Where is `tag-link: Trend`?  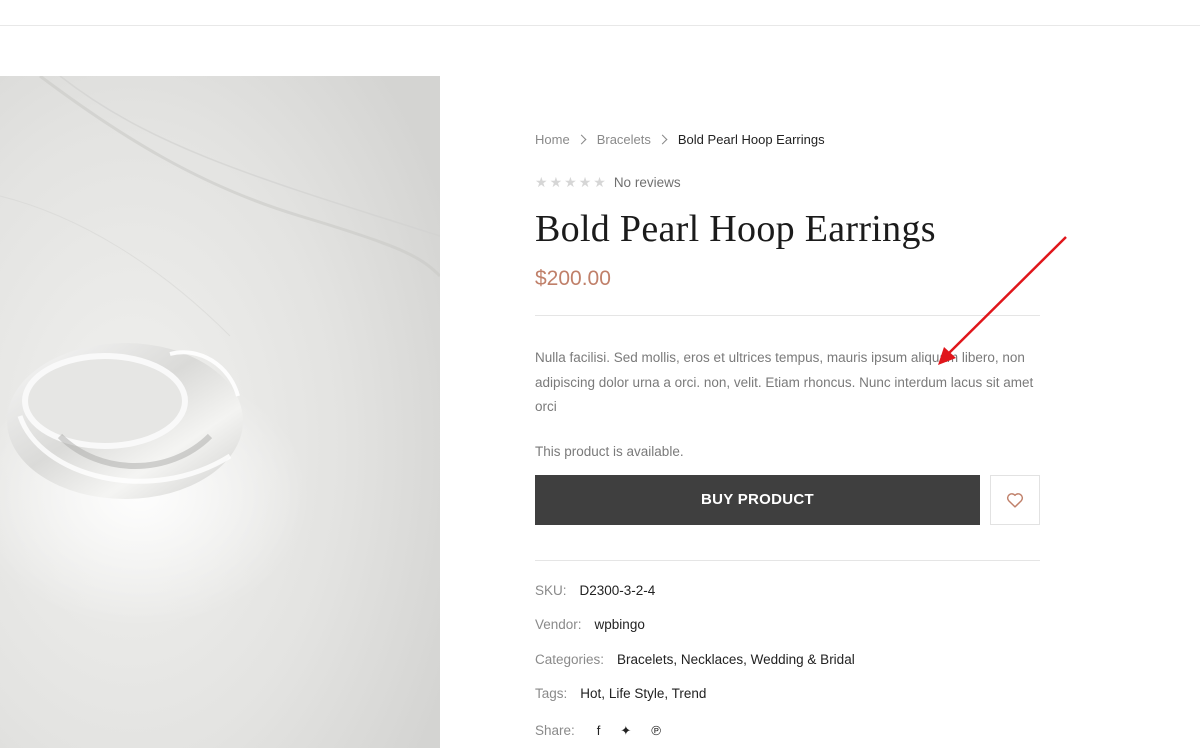
tag-link: Trend is located at coordinates (689, 693).